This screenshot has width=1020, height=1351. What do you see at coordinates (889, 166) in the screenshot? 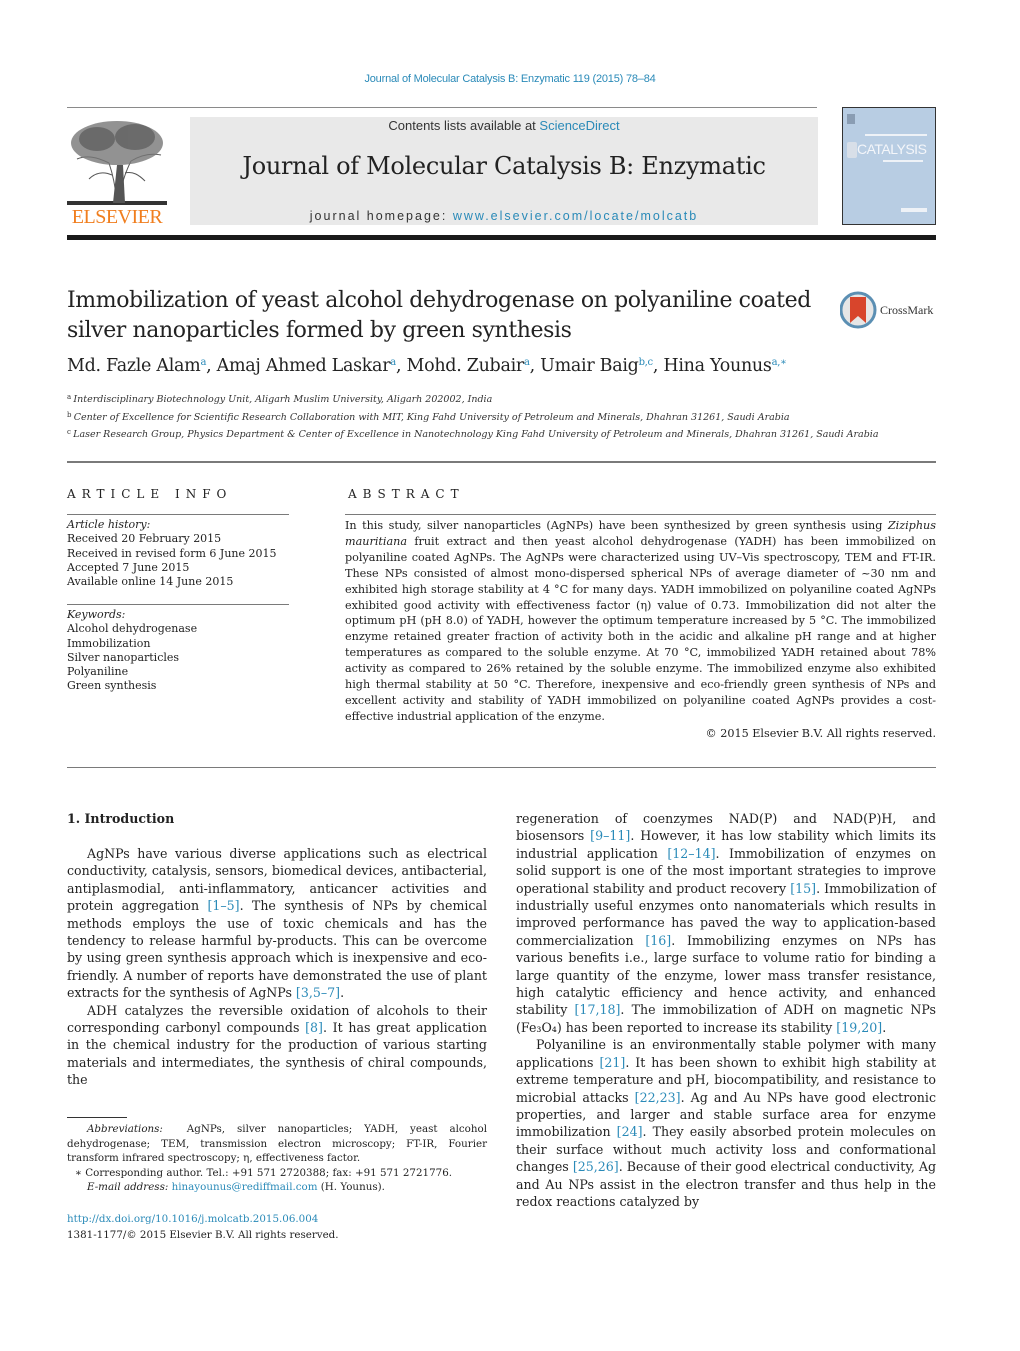
I see `journal-cover-image: CATALYSIS` at bounding box center [889, 166].